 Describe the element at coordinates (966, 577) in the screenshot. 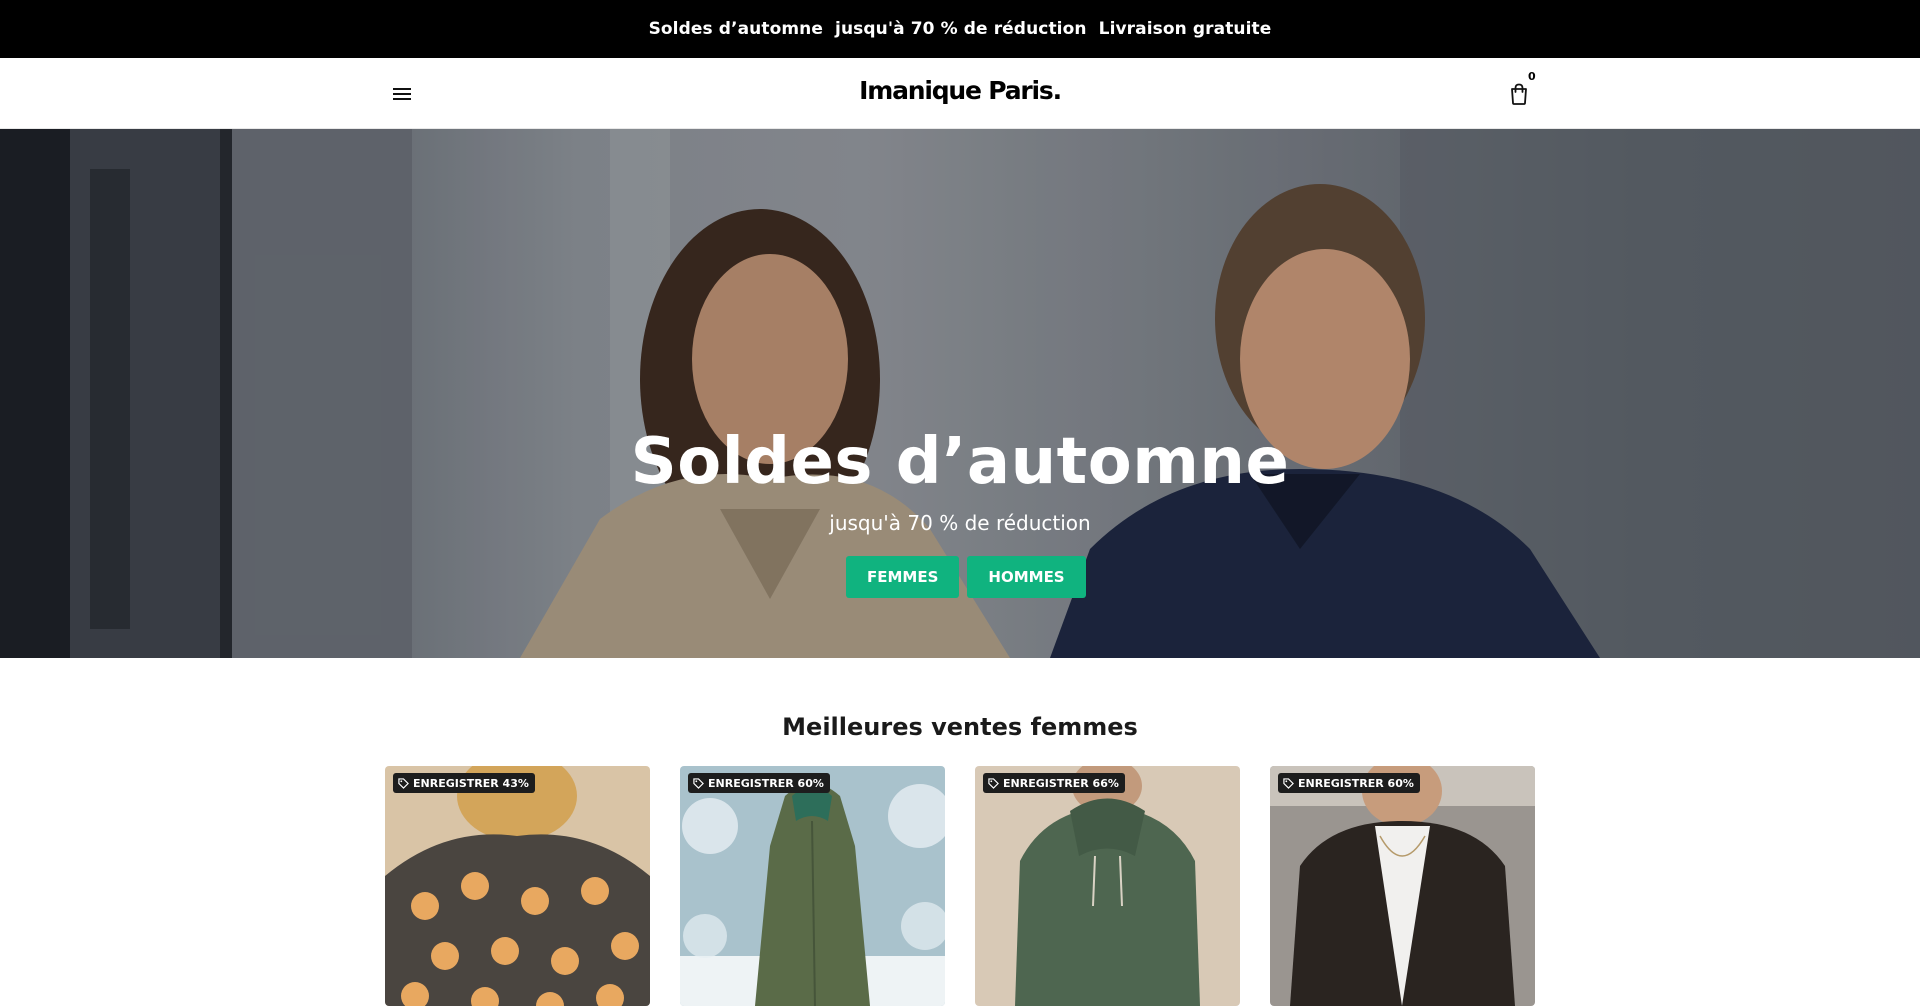

I see `hero-buttons: FEMMES HOMMES` at that location.